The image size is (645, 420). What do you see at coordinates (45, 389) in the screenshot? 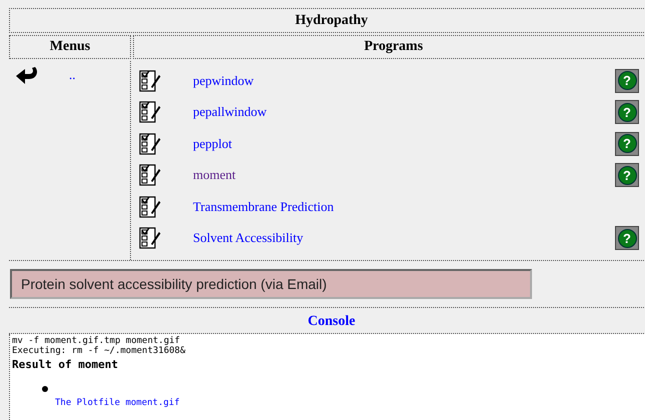
I see `bullet-icon` at bounding box center [45, 389].